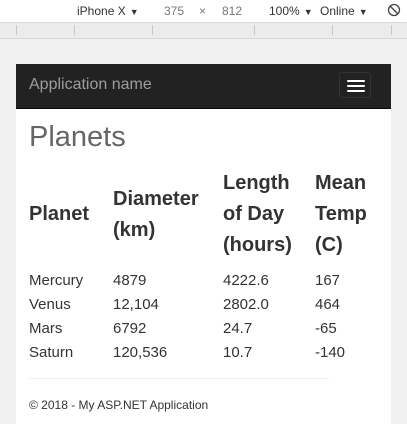 The width and height of the screenshot is (407, 424). What do you see at coordinates (330, 352) in the screenshot?
I see `cell-mean-temp: -140` at bounding box center [330, 352].